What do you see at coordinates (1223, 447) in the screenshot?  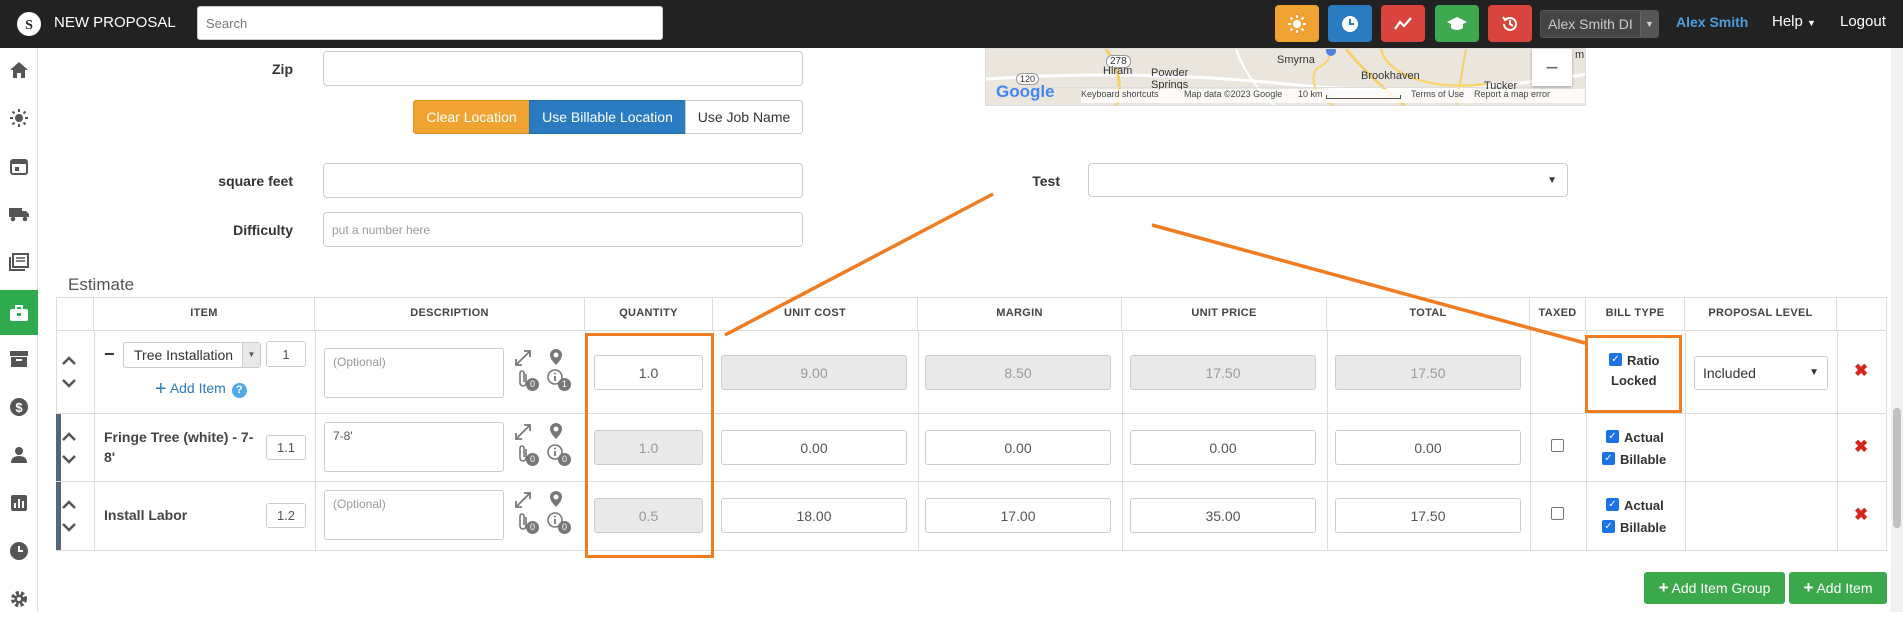 I see `item-unit-price-input: 0.00` at bounding box center [1223, 447].